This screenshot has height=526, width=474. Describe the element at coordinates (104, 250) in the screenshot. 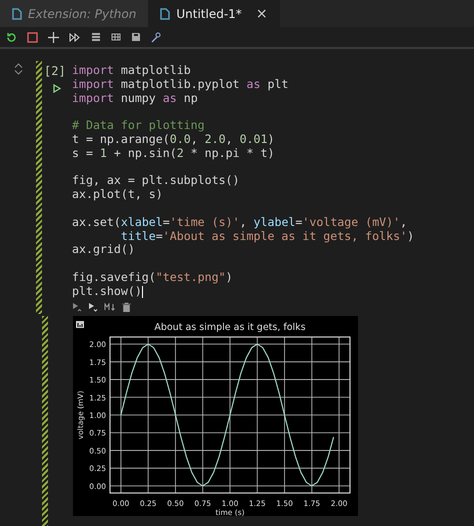

I see `code-line: ax.grid()` at that location.